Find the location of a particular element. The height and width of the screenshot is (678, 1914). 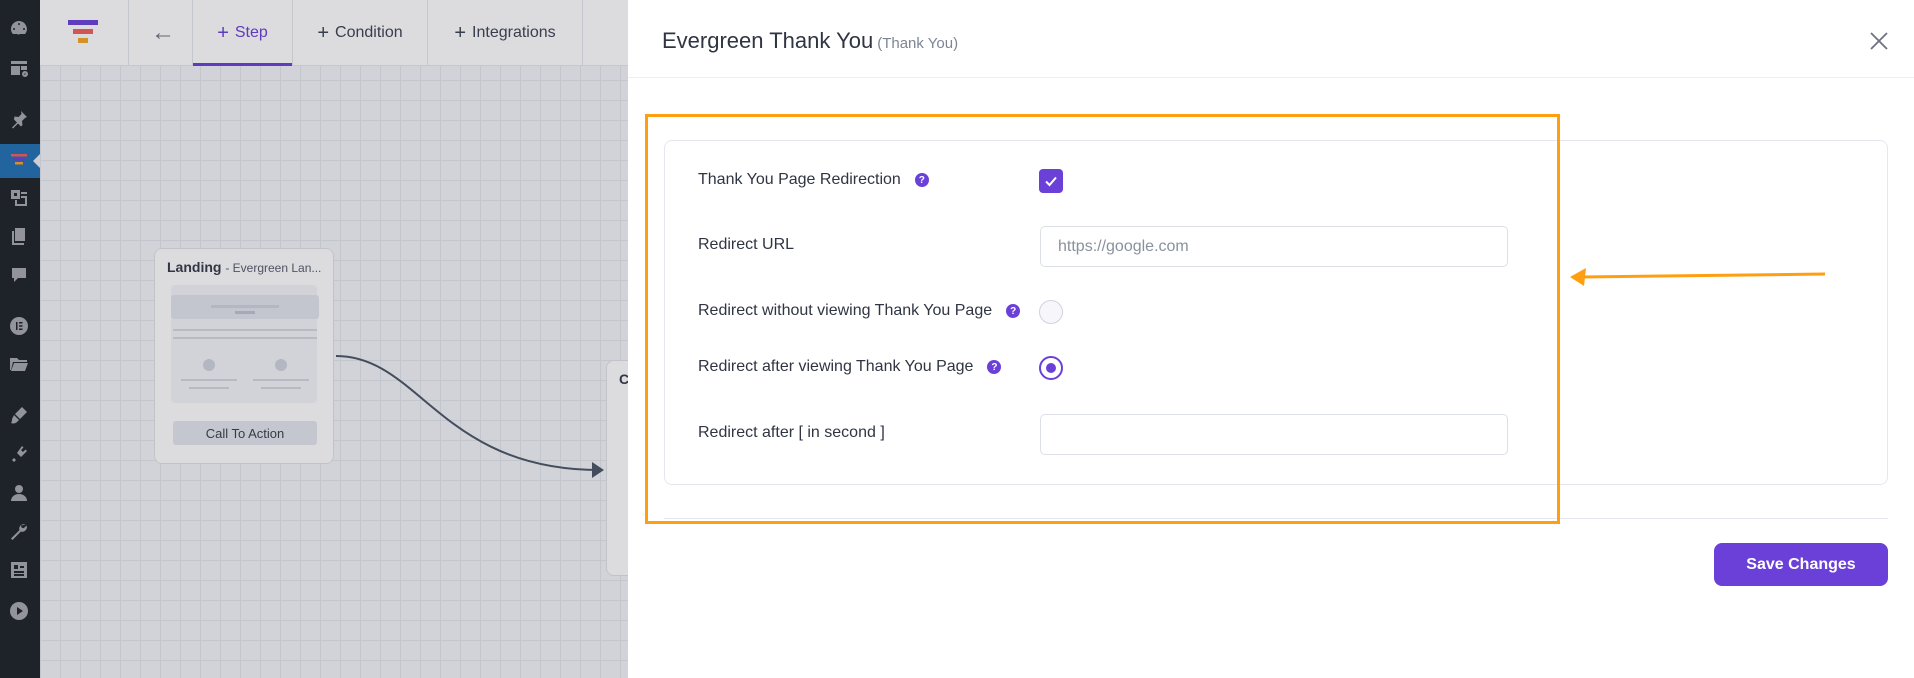

close-icon is located at coordinates (1879, 41).